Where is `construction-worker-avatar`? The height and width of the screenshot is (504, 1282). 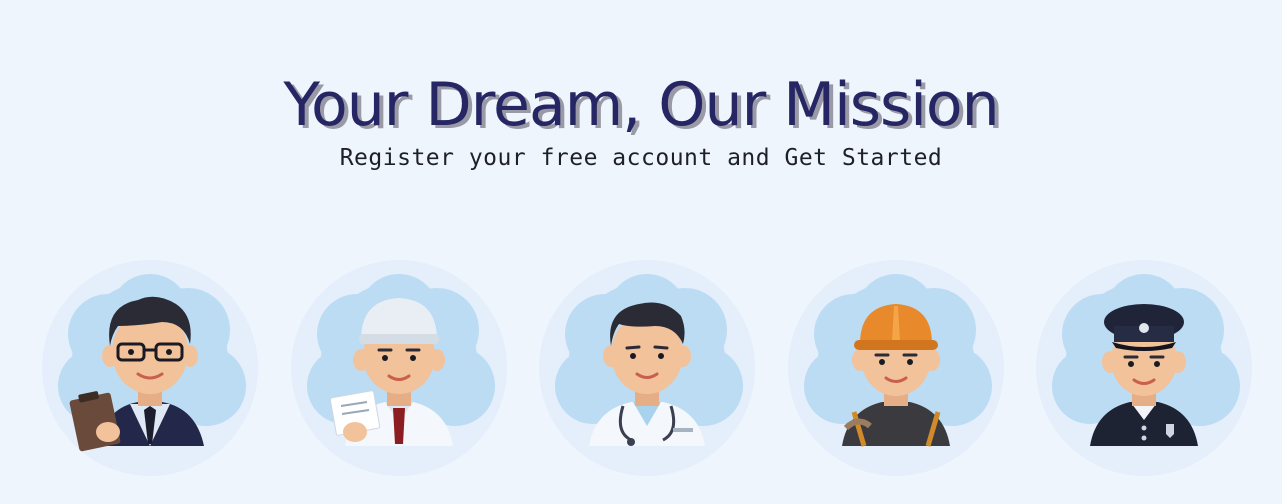
construction-worker-avatar is located at coordinates (896, 366).